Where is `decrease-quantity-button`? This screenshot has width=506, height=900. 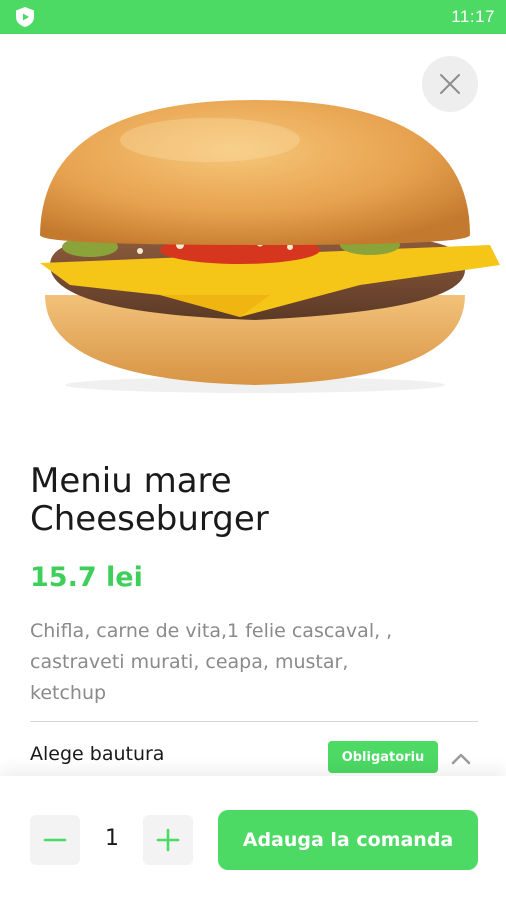
decrease-quantity-button is located at coordinates (55, 840).